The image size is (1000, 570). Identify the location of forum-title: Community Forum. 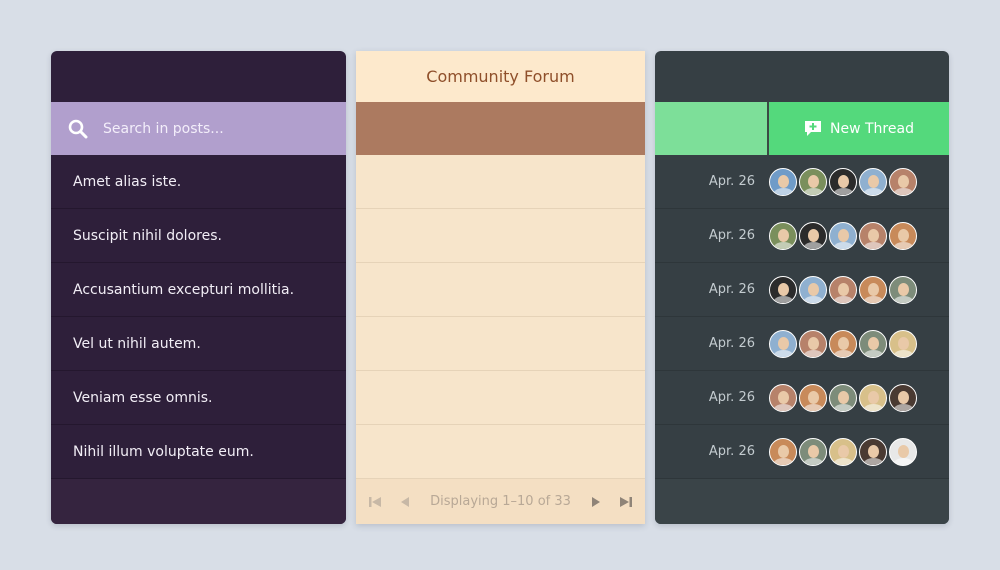
(500, 76).